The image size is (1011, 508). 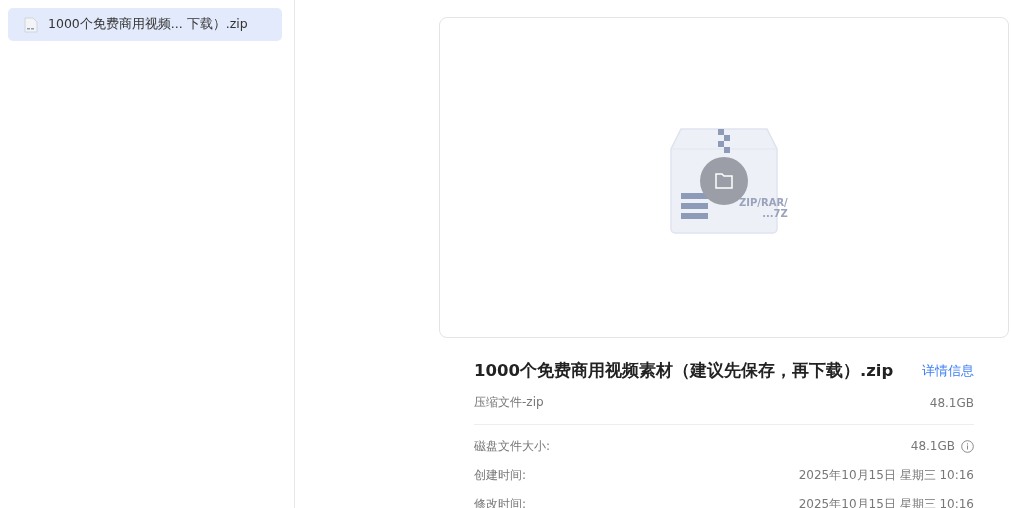 I want to click on file-icon, so click(x=31, y=24).